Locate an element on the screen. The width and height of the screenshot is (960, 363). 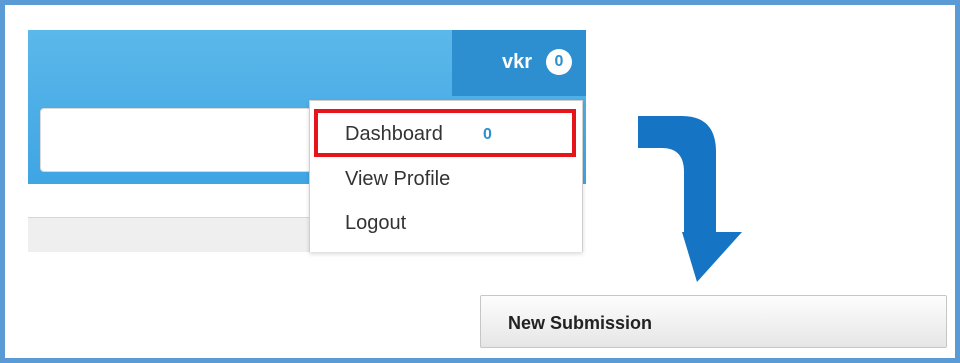
dashboard-highlight-box is located at coordinates (445, 133).